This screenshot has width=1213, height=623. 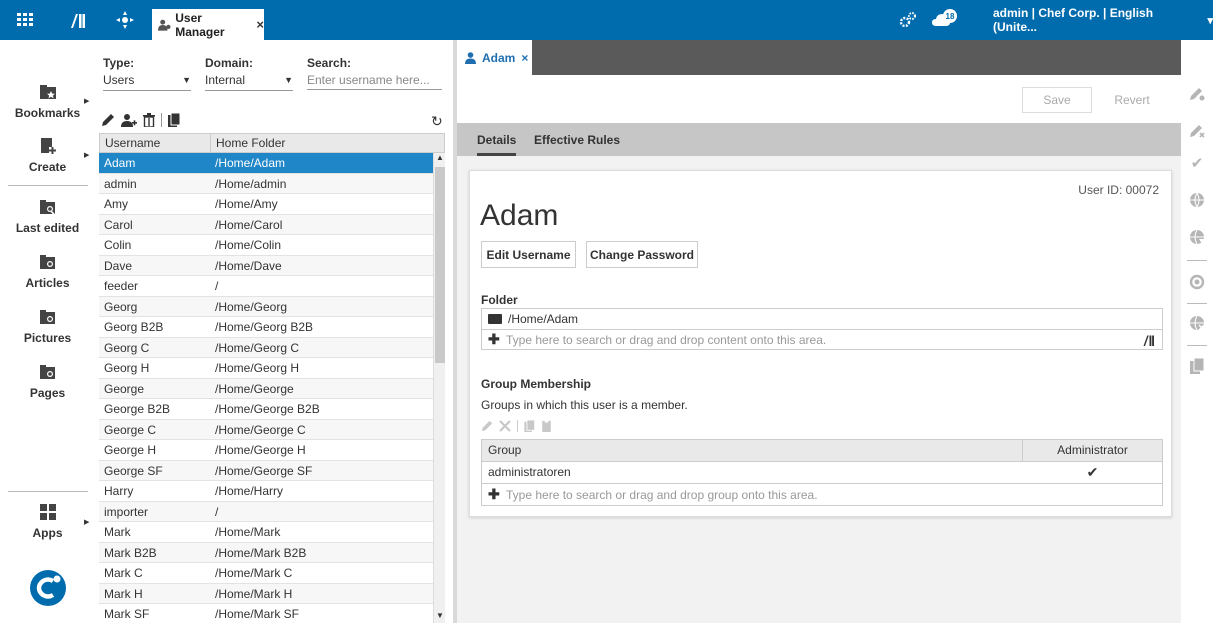 I want to click on cell-home-folder: /Home/Mark B2B, so click(x=261, y=552).